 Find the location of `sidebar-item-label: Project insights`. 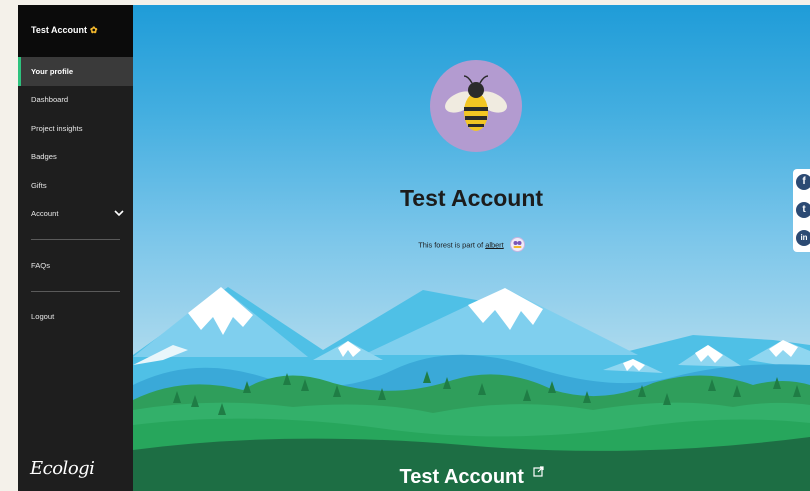

sidebar-item-label: Project insights is located at coordinates (57, 128).